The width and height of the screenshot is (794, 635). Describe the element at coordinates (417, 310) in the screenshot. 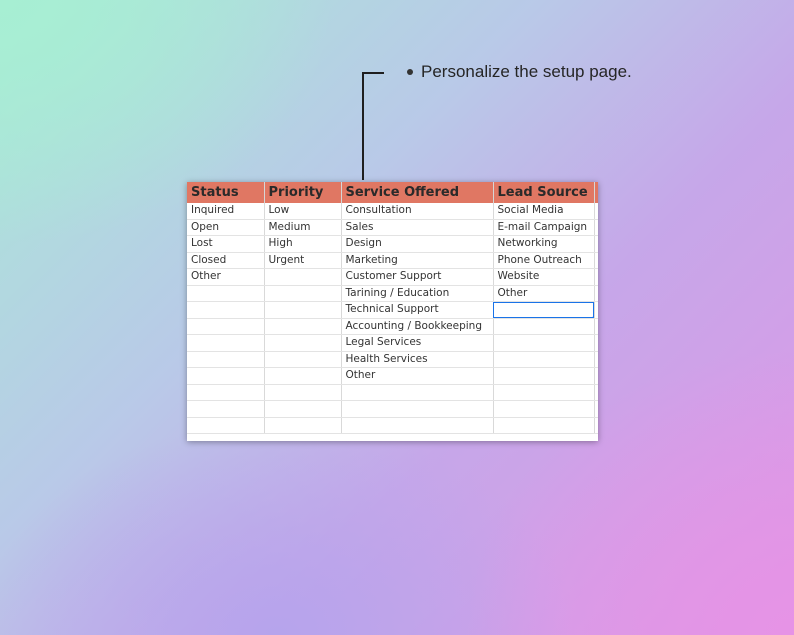

I see `cell-service: Technical Support` at that location.